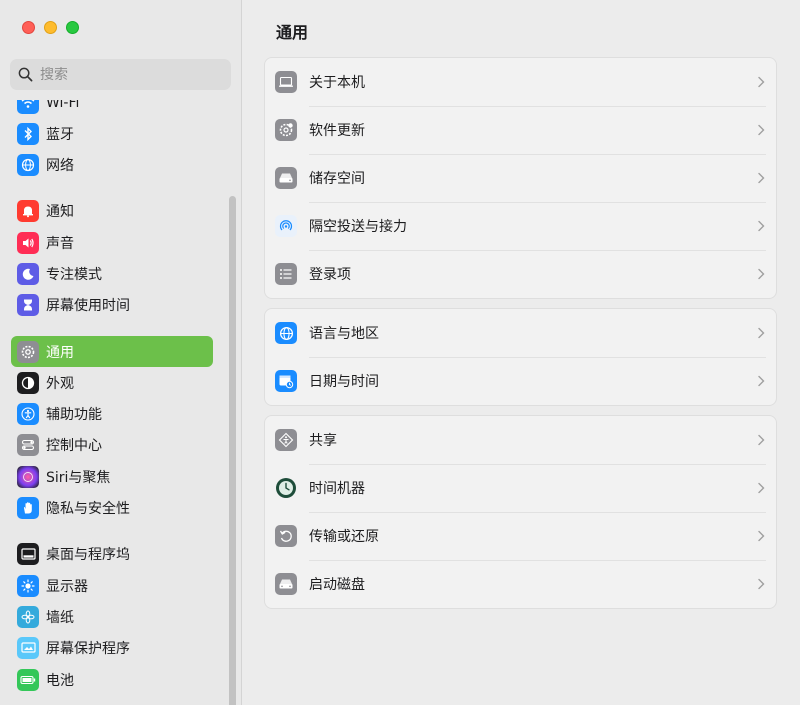  What do you see at coordinates (74, 415) in the screenshot?
I see `sidebar-item-label: 辅助功能` at bounding box center [74, 415].